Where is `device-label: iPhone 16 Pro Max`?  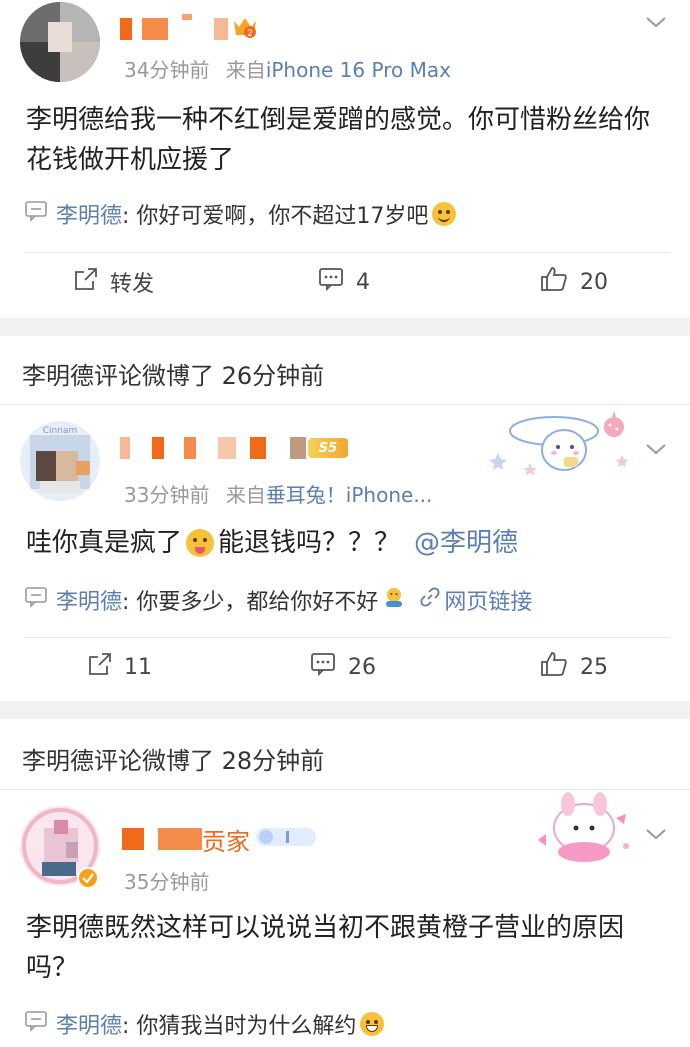 device-label: iPhone 16 Pro Max is located at coordinates (358, 70).